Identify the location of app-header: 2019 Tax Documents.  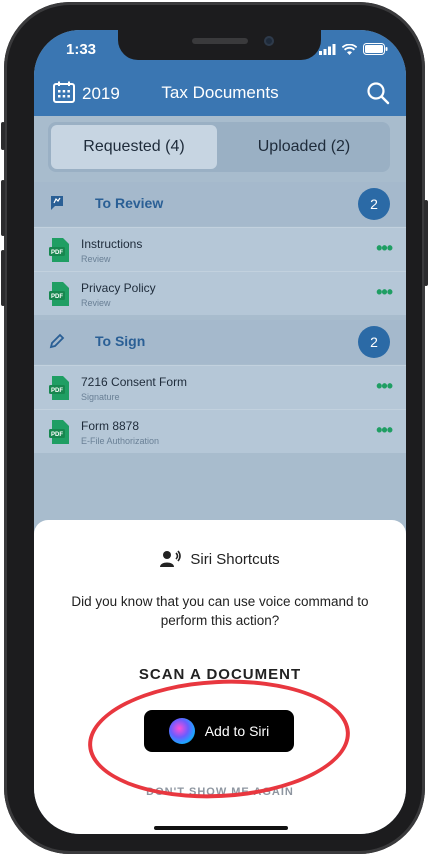
(220, 94).